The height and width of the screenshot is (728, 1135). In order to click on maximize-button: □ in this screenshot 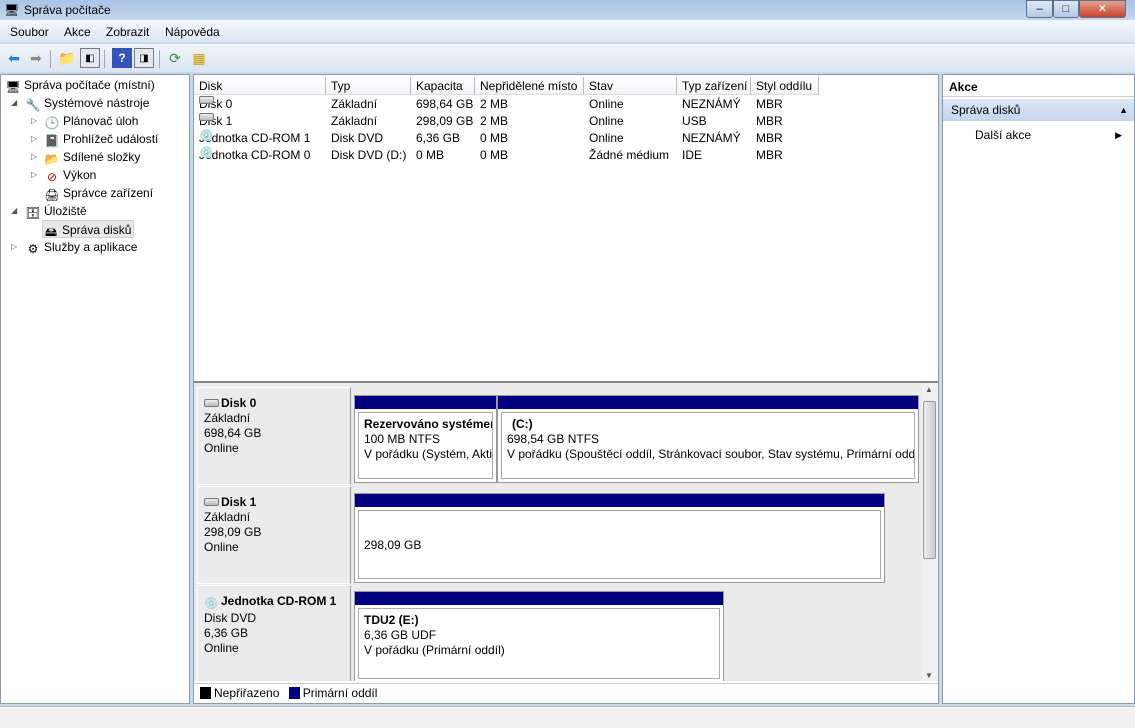, I will do `click(1066, 9)`.